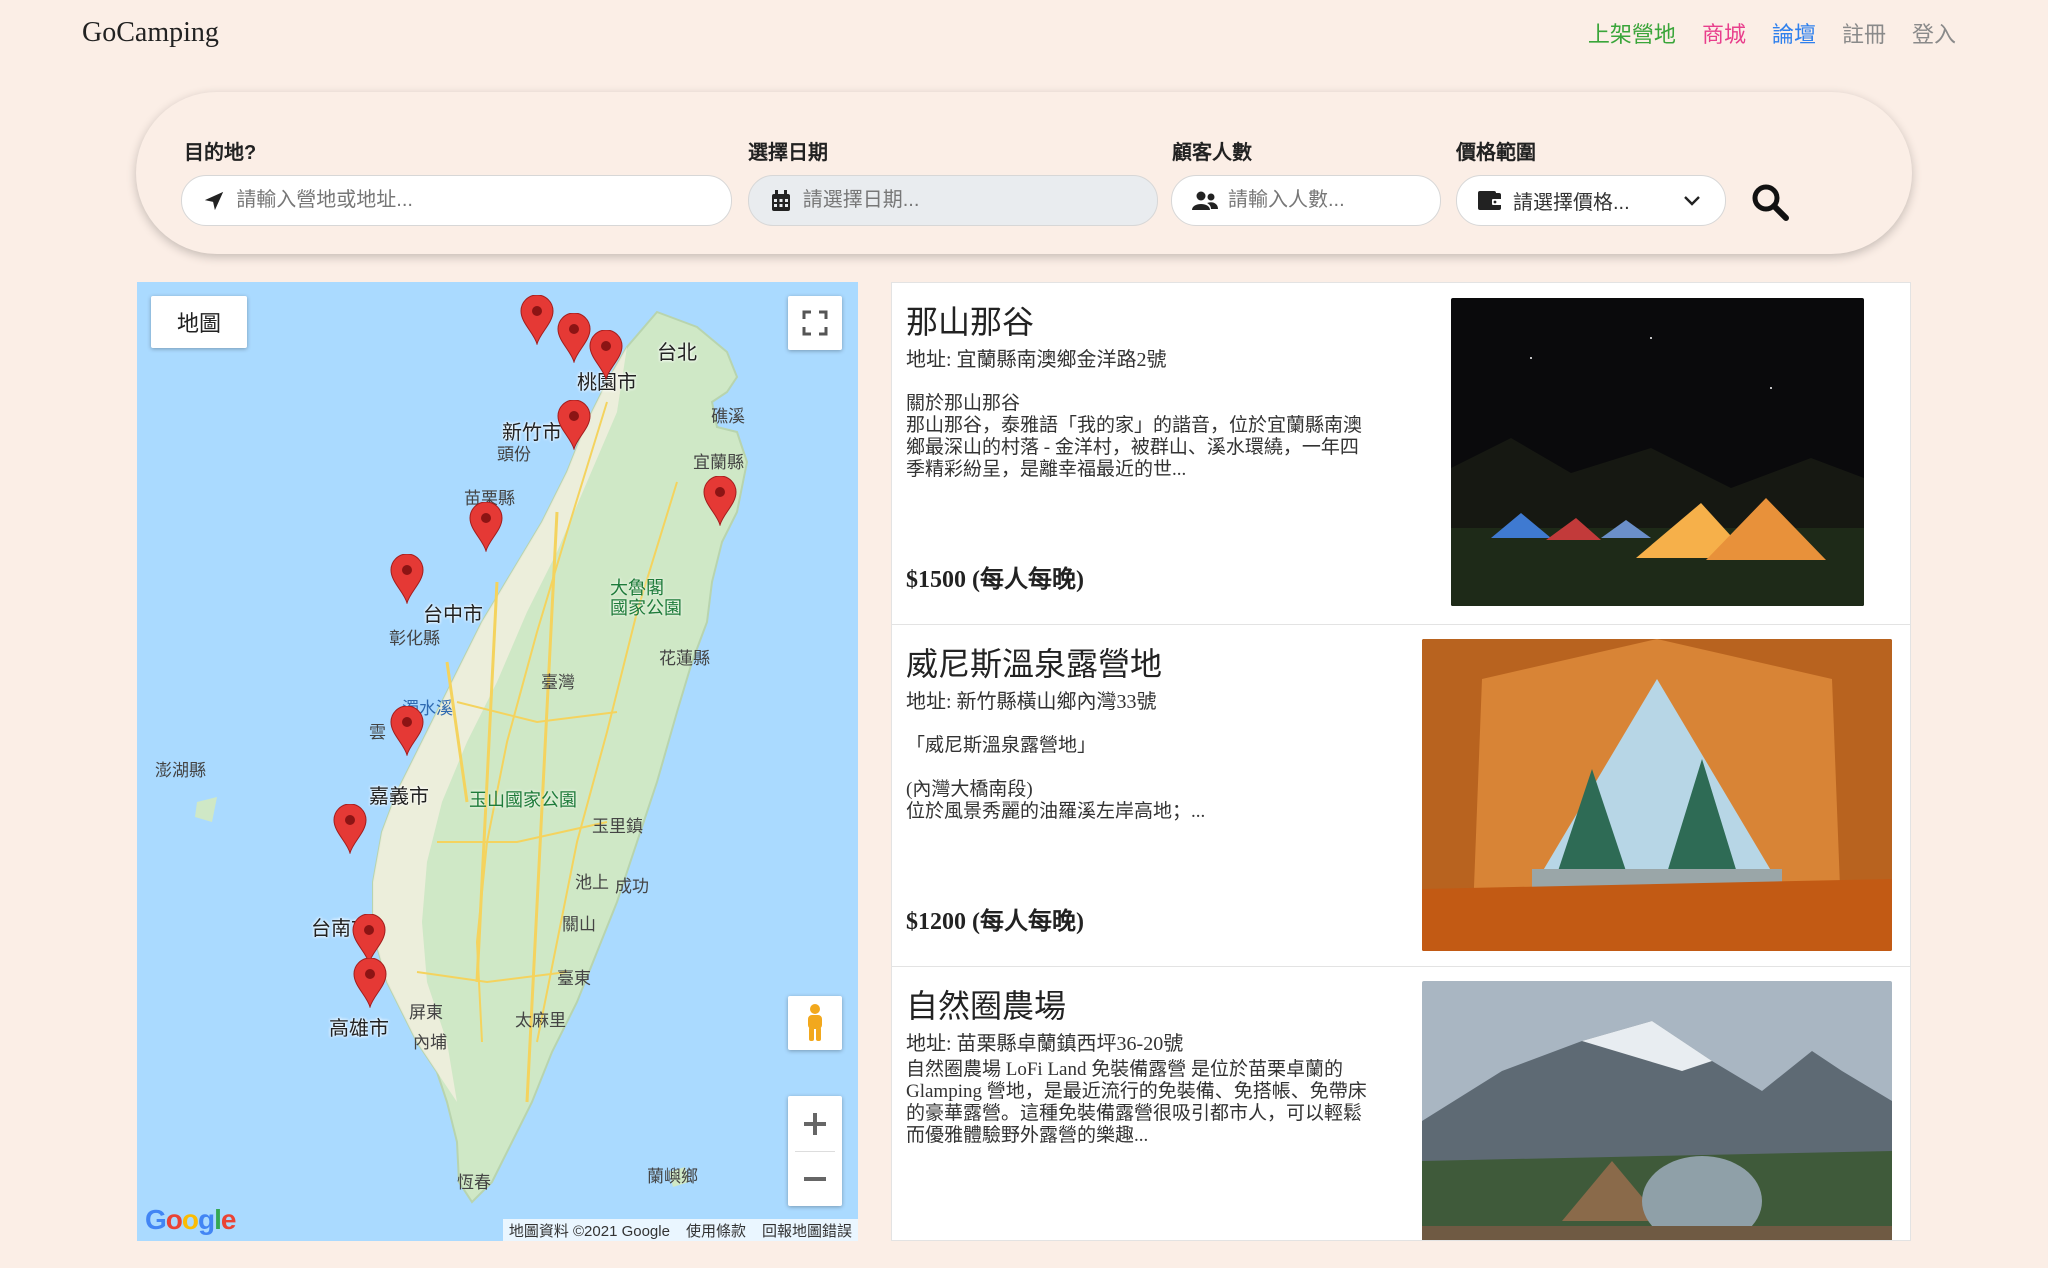 This screenshot has width=2048, height=1268. What do you see at coordinates (986, 1004) in the screenshot?
I see `camp-title: 自然圈農場` at bounding box center [986, 1004].